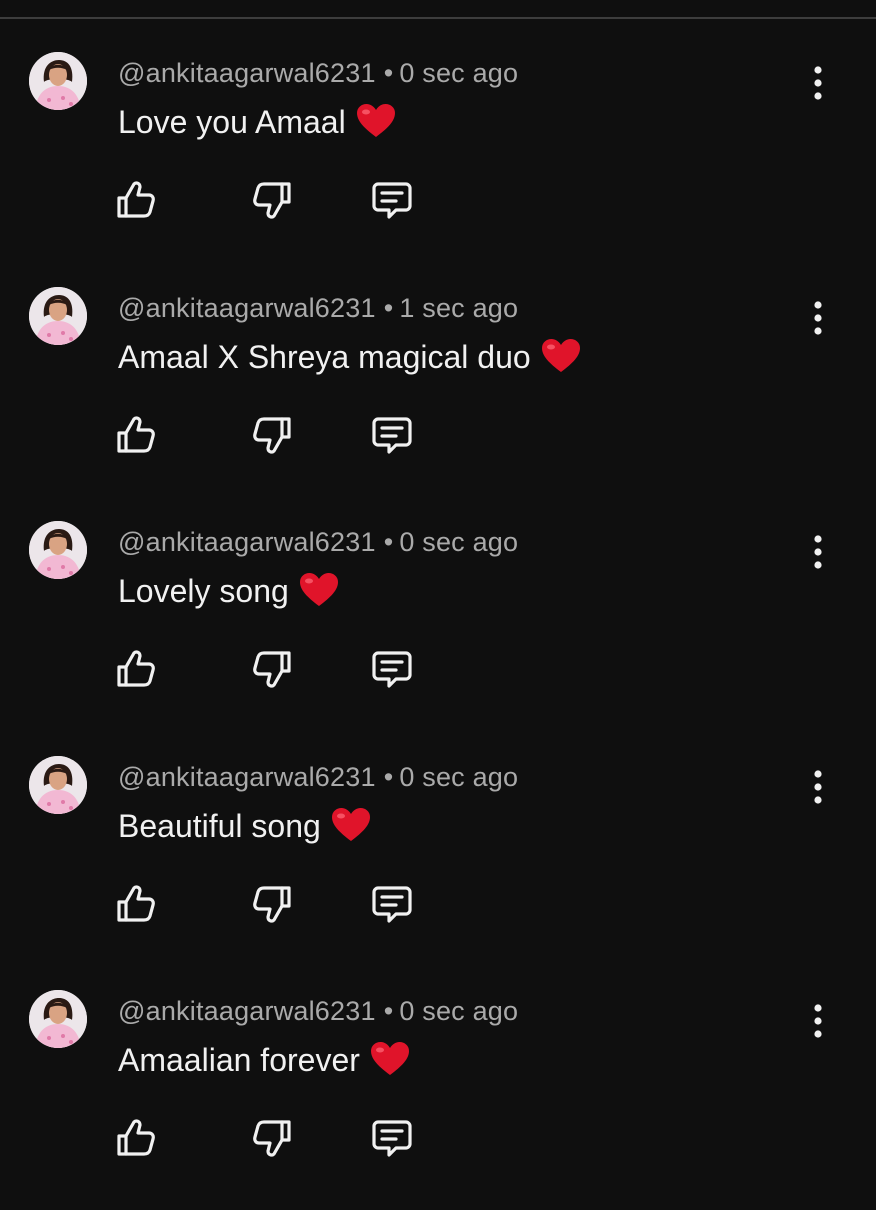  Describe the element at coordinates (438, 18) in the screenshot. I see `top-divider` at that location.